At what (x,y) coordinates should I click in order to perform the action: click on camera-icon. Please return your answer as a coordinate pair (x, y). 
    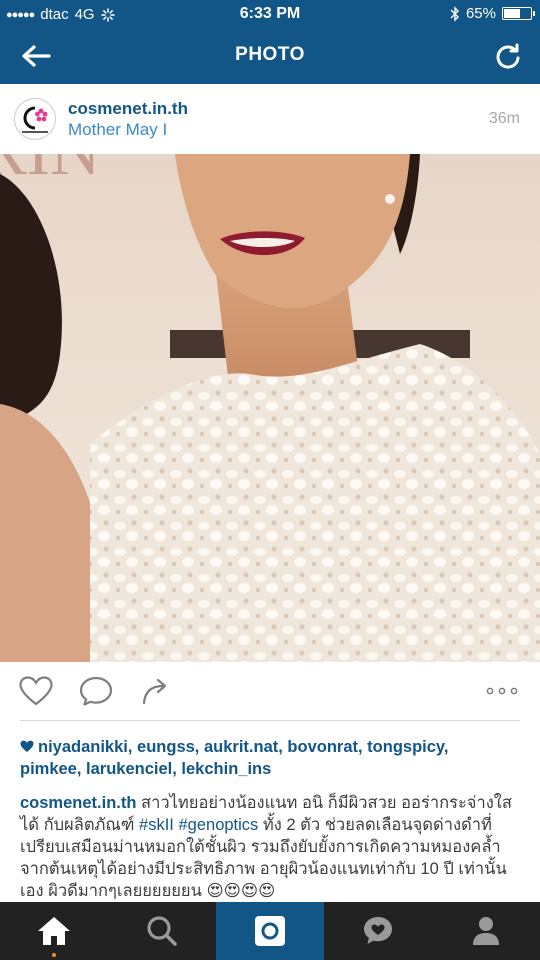
    Looking at the image, I should click on (270, 931).